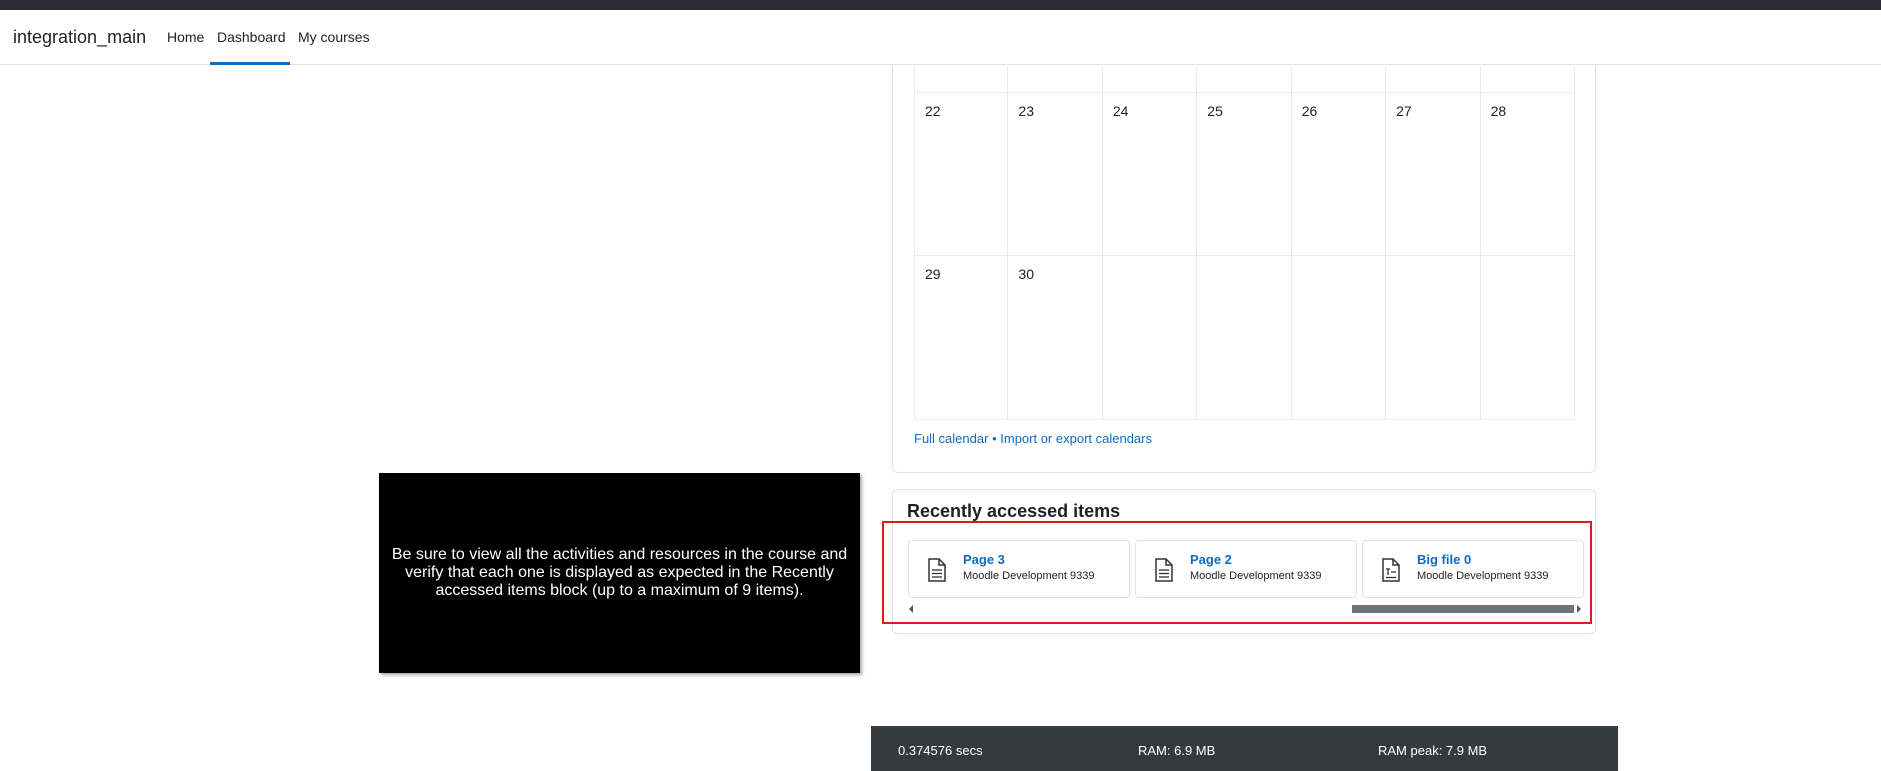 This screenshot has height=771, width=1881. What do you see at coordinates (1473, 569) in the screenshot?
I see `recent-item-card: Big file 0 Moodle Development 9339` at bounding box center [1473, 569].